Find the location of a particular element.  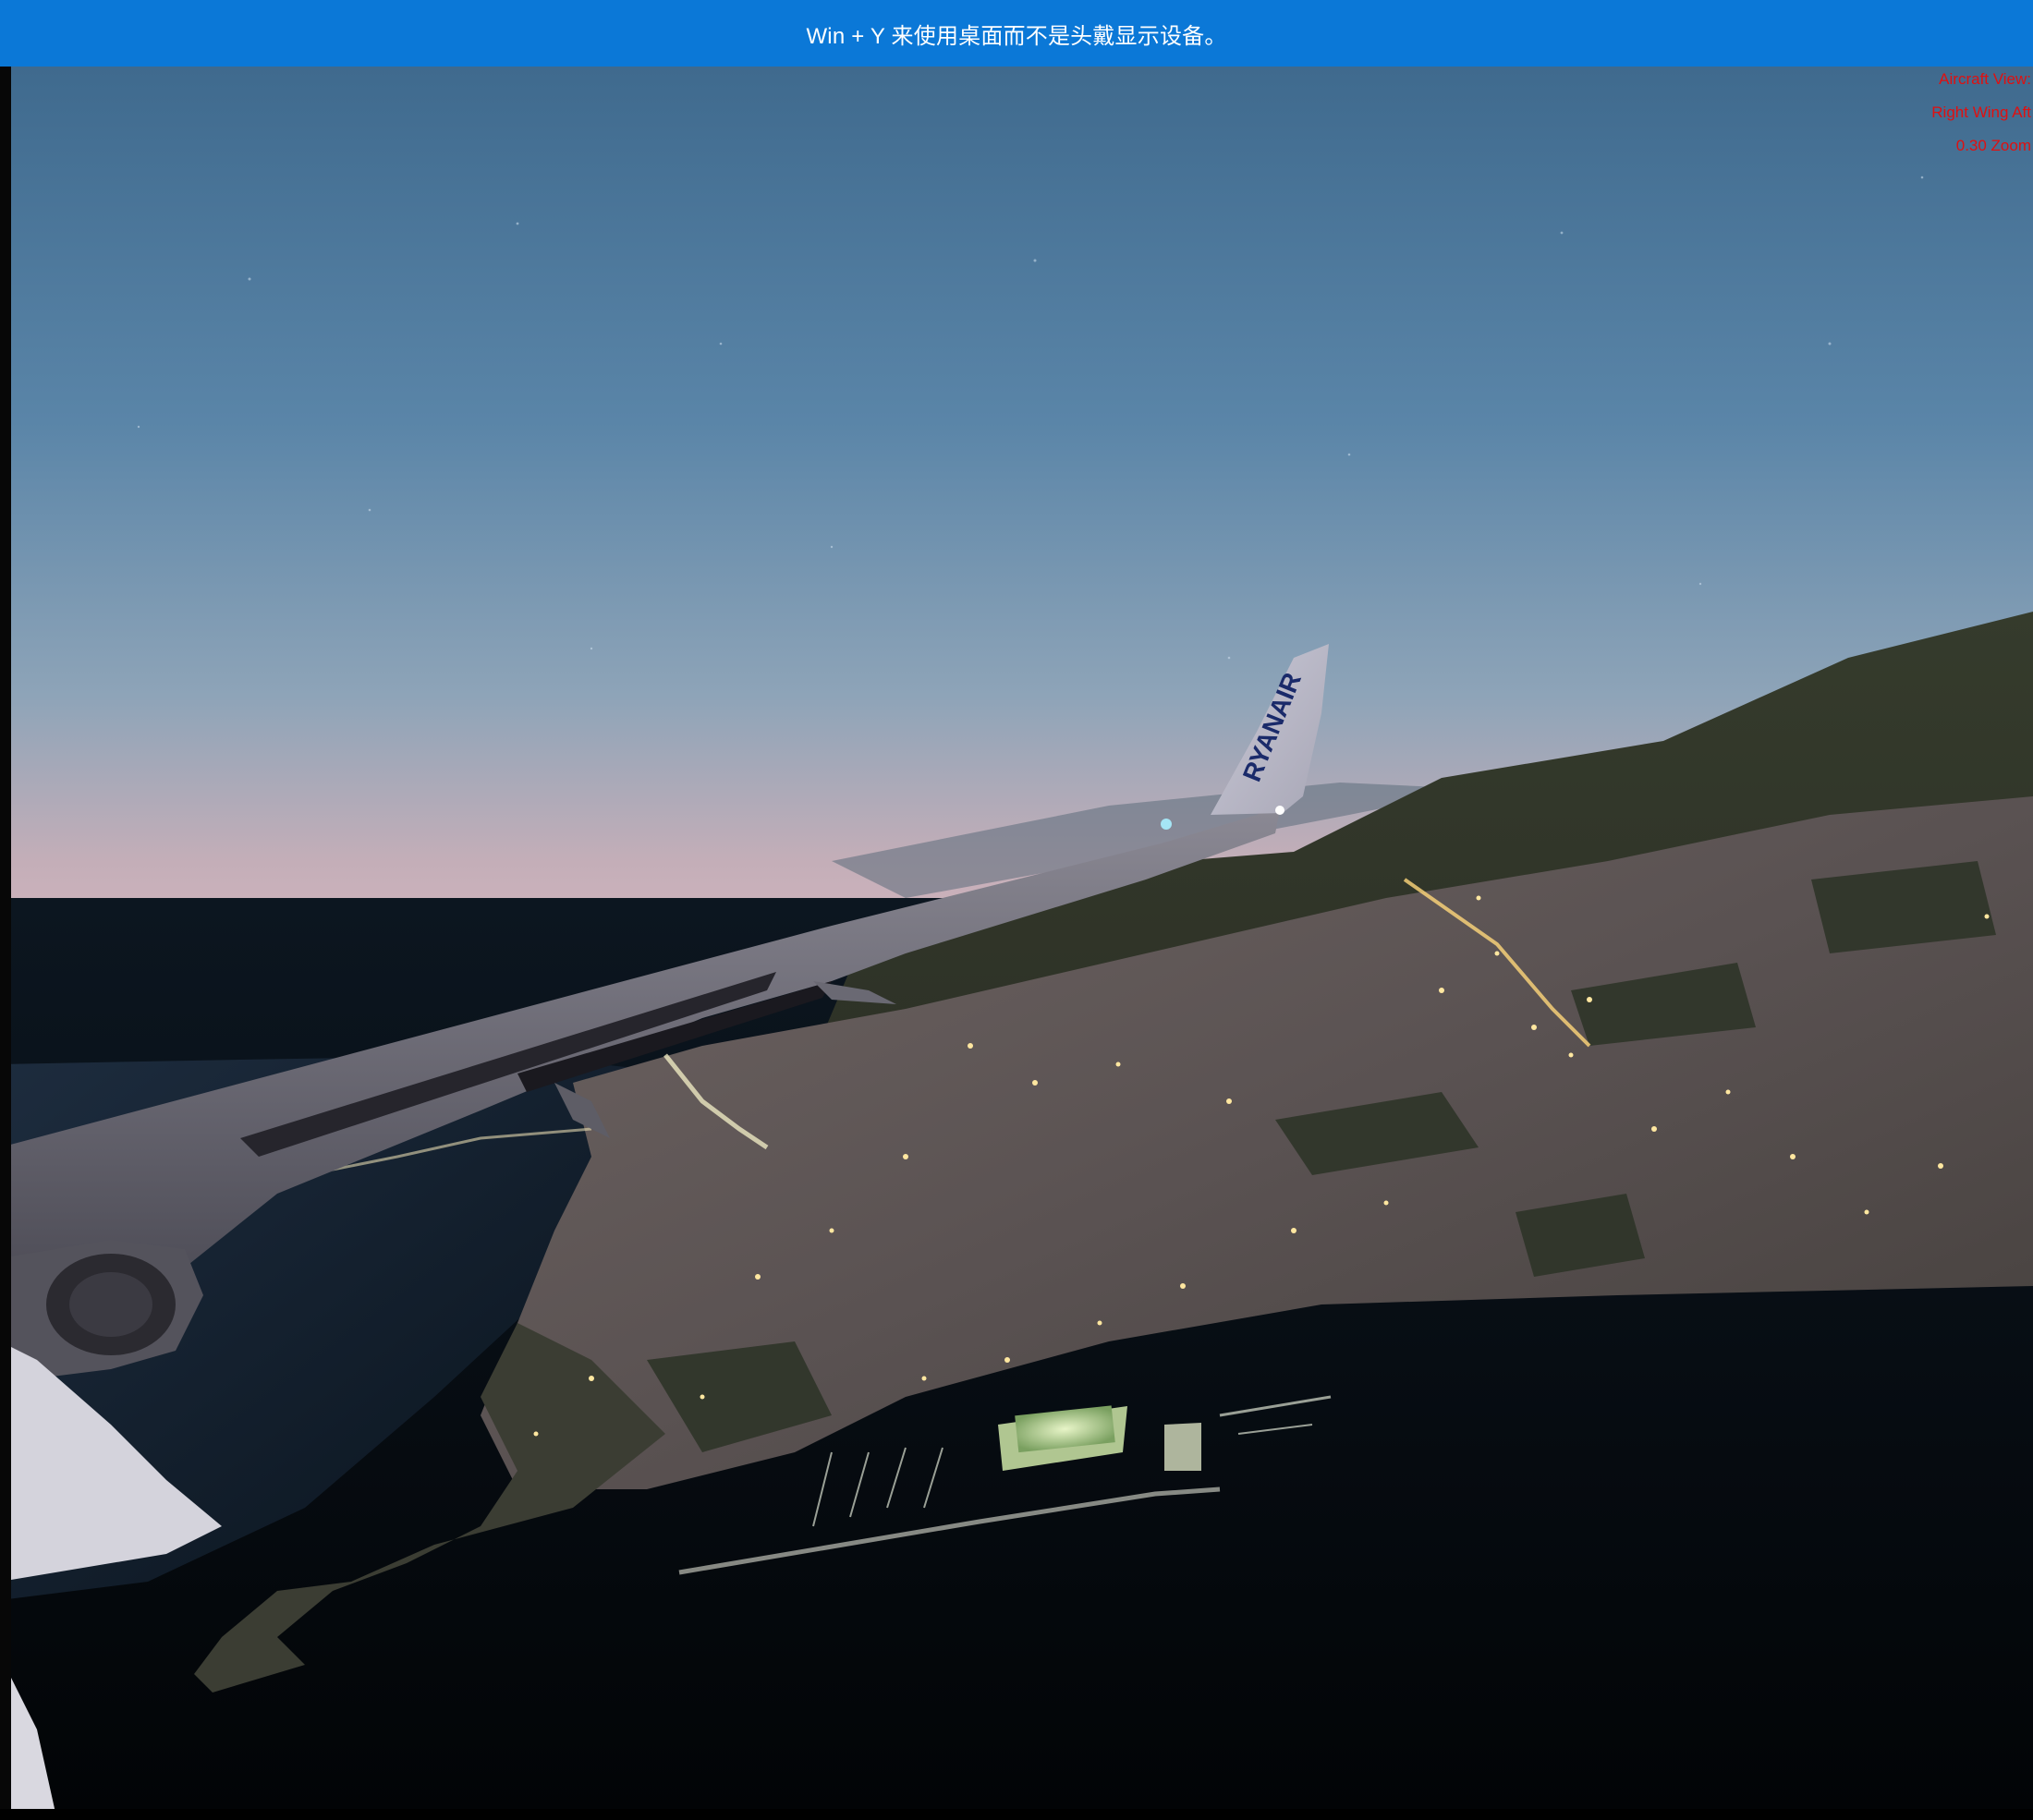

vr-desktop-notification-bar: Win + Y 来使用桌面而不是头戴显示设备。 is located at coordinates (1016, 33).